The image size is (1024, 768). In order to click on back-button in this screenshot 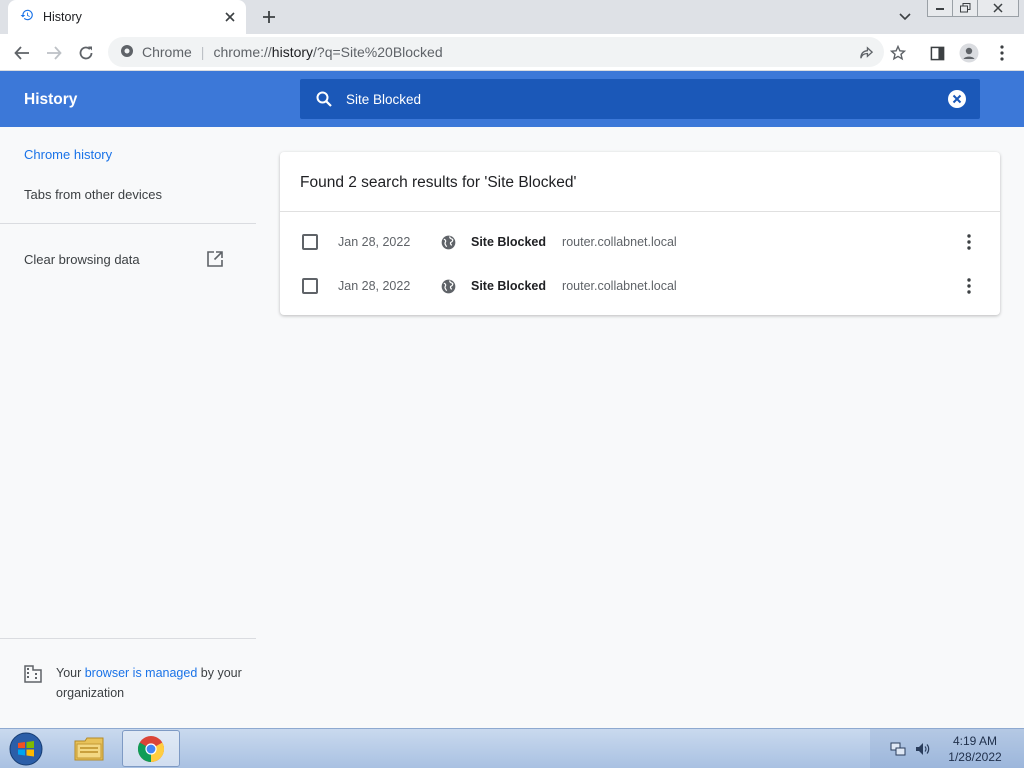, I will do `click(22, 53)`.